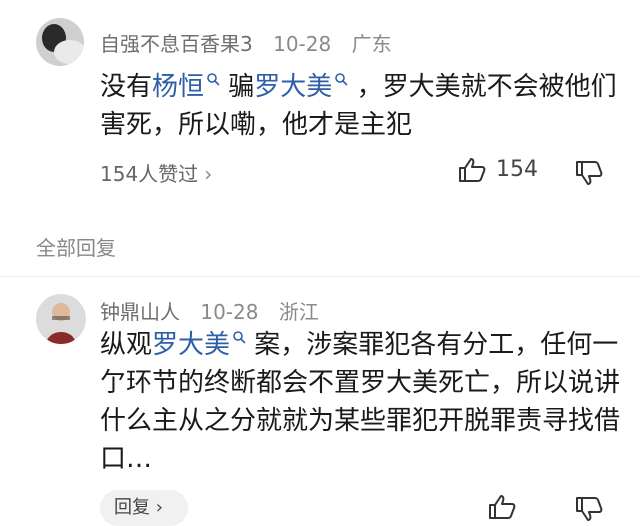 This screenshot has width=640, height=526. Describe the element at coordinates (298, 312) in the screenshot. I see `comment-location: 浙江` at that location.